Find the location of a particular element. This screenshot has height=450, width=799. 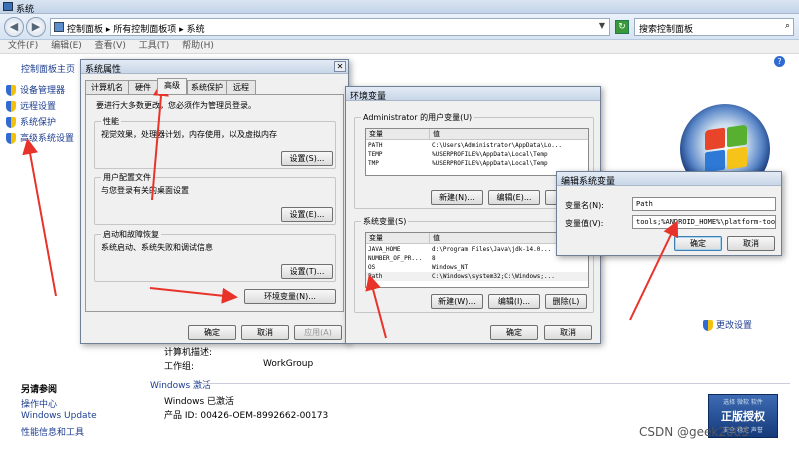

tab-computer-name: 计算机名 is located at coordinates (107, 87).